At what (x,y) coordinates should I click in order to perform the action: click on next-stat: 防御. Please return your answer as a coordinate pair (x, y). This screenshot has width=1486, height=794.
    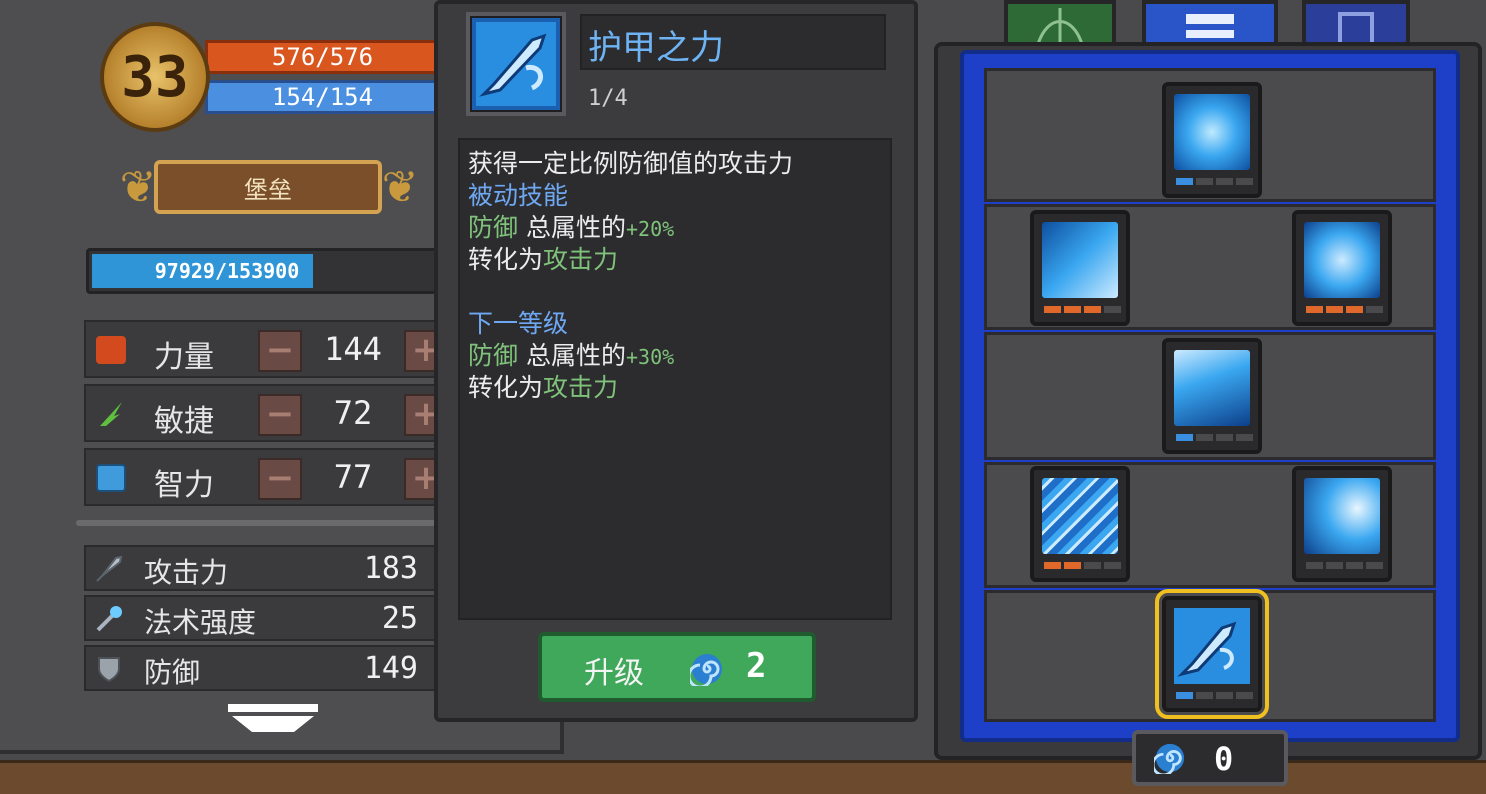
    Looking at the image, I should click on (493, 355).